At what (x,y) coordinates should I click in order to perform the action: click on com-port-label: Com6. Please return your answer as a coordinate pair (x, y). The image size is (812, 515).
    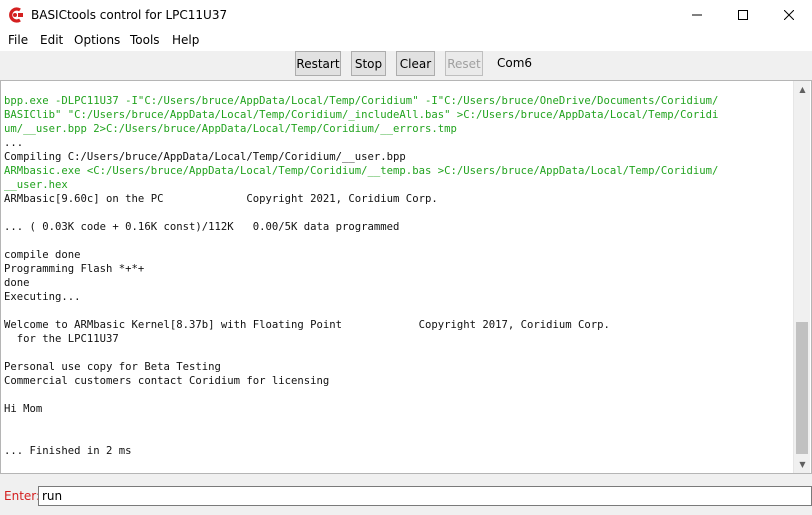
    Looking at the image, I should click on (515, 63).